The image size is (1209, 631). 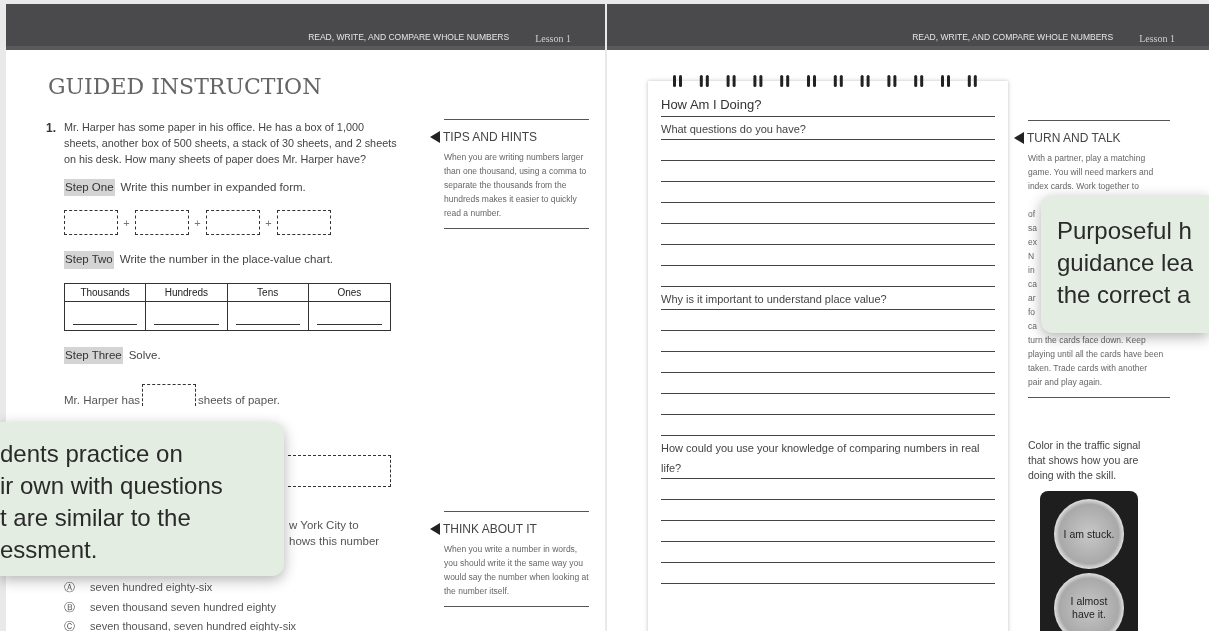 I want to click on section-heading: GUIDED INSTRUCTION, so click(x=185, y=87).